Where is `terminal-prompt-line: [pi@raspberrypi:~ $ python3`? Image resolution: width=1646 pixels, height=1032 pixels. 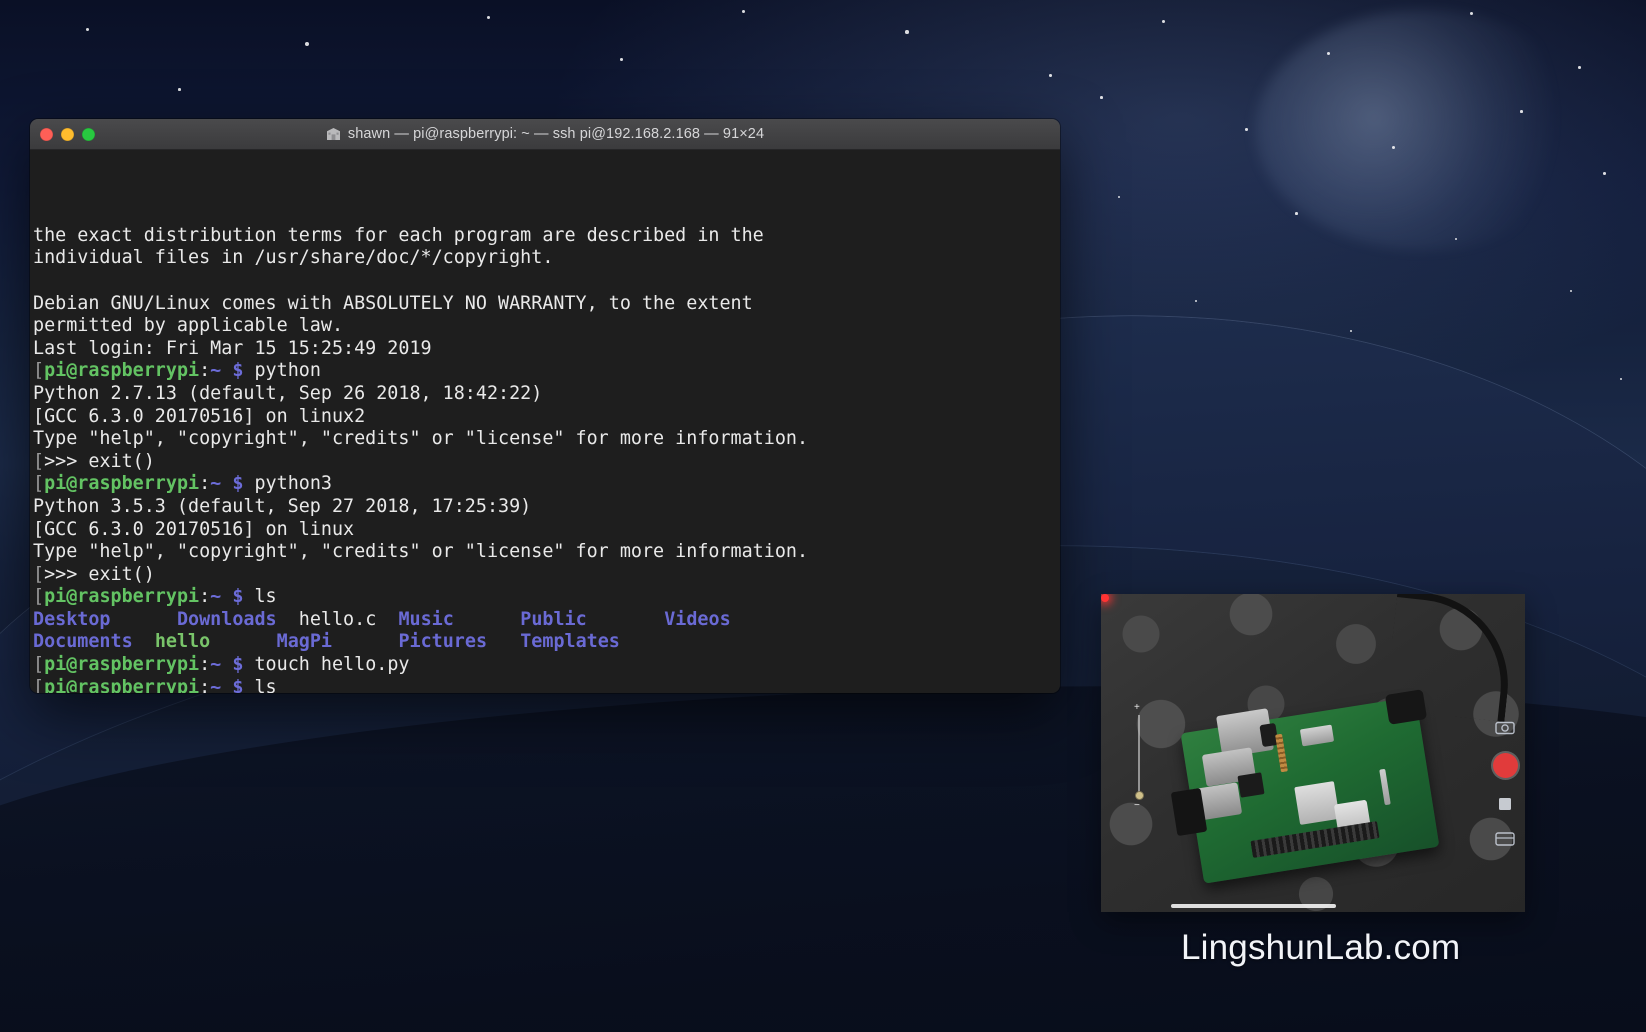
terminal-prompt-line: [pi@raspberrypi:~ $ python3 is located at coordinates (546, 484).